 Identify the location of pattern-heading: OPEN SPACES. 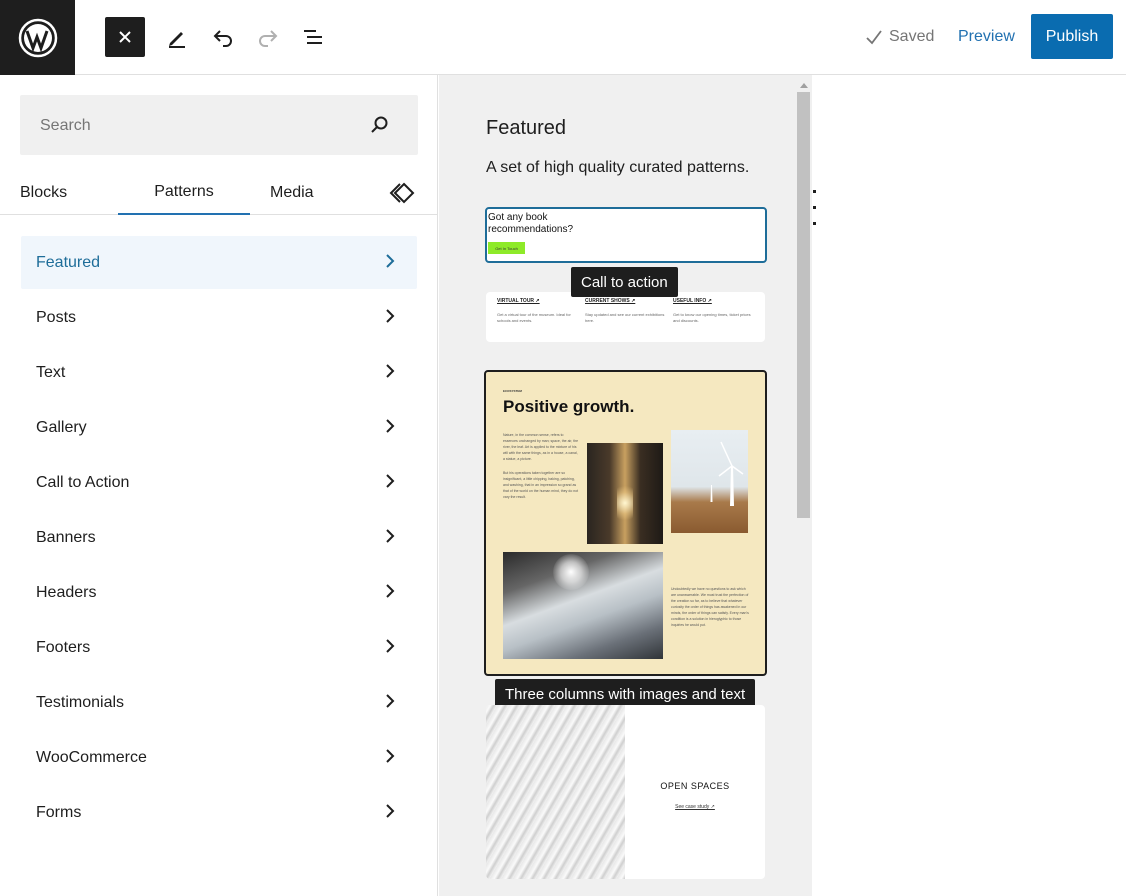
(695, 786).